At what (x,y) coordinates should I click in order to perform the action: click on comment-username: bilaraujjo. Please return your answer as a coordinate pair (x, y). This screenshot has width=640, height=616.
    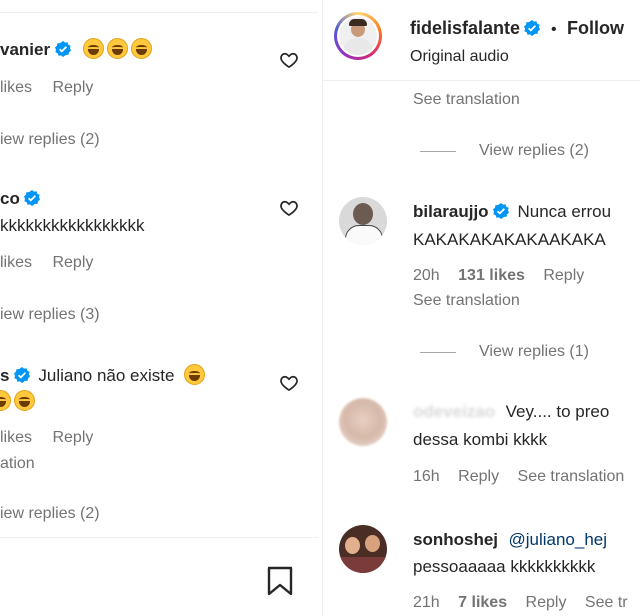
    Looking at the image, I should click on (451, 211).